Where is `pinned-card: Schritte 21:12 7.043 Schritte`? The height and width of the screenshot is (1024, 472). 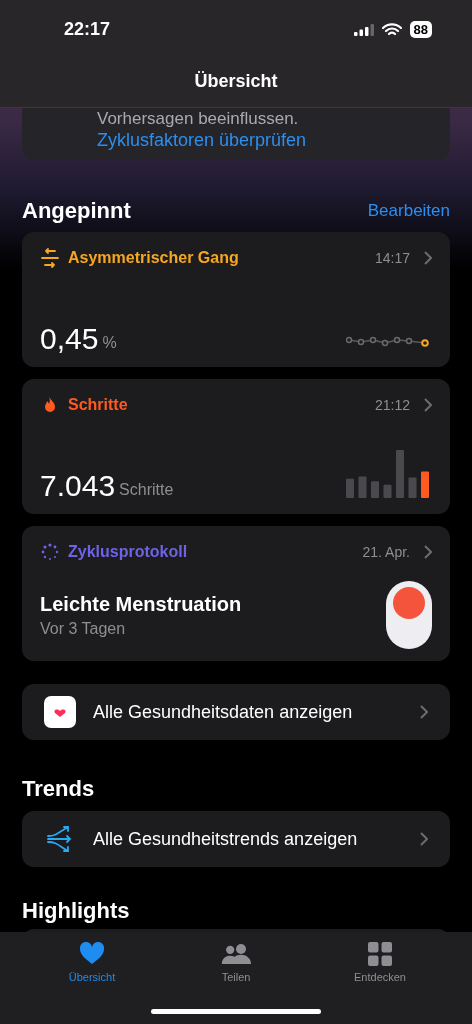
pinned-card: Schritte 21:12 7.043 Schritte is located at coordinates (236, 446).